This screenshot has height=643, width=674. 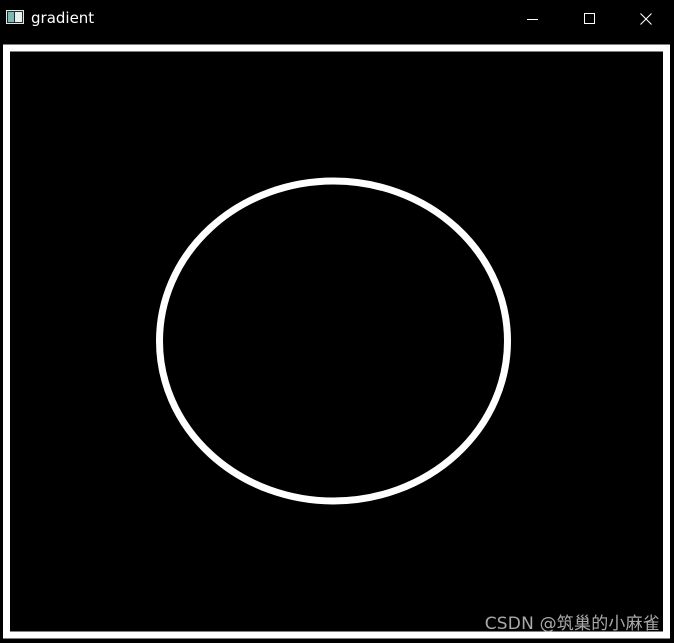 What do you see at coordinates (15, 17) in the screenshot?
I see `opencv-window-icon` at bounding box center [15, 17].